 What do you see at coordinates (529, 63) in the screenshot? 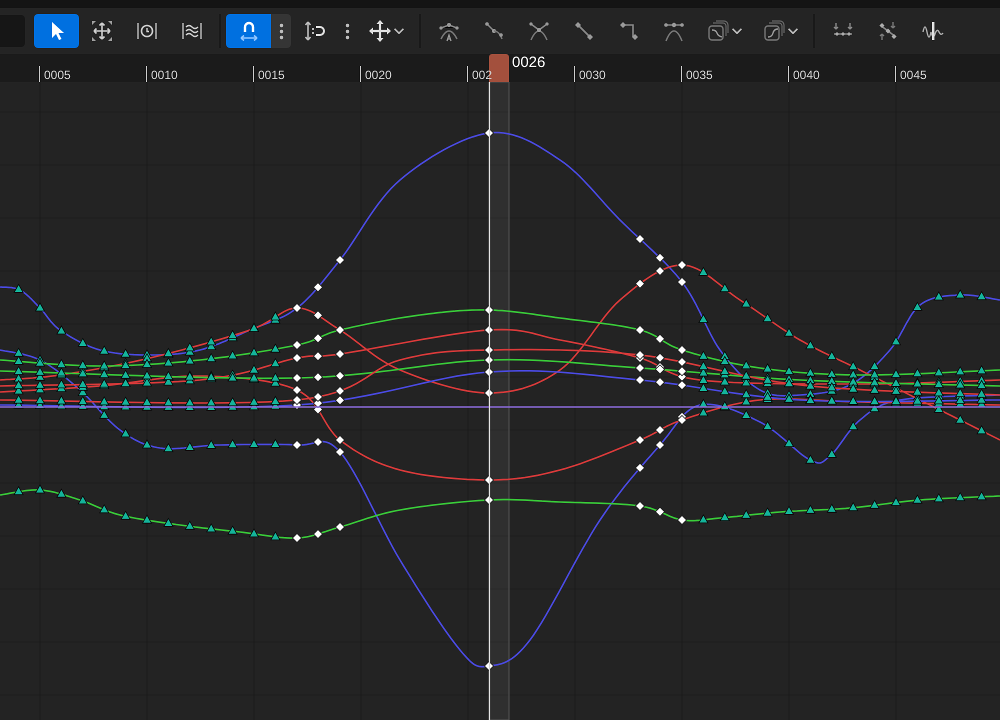
I see `playhead-frame-label: 0026` at bounding box center [529, 63].